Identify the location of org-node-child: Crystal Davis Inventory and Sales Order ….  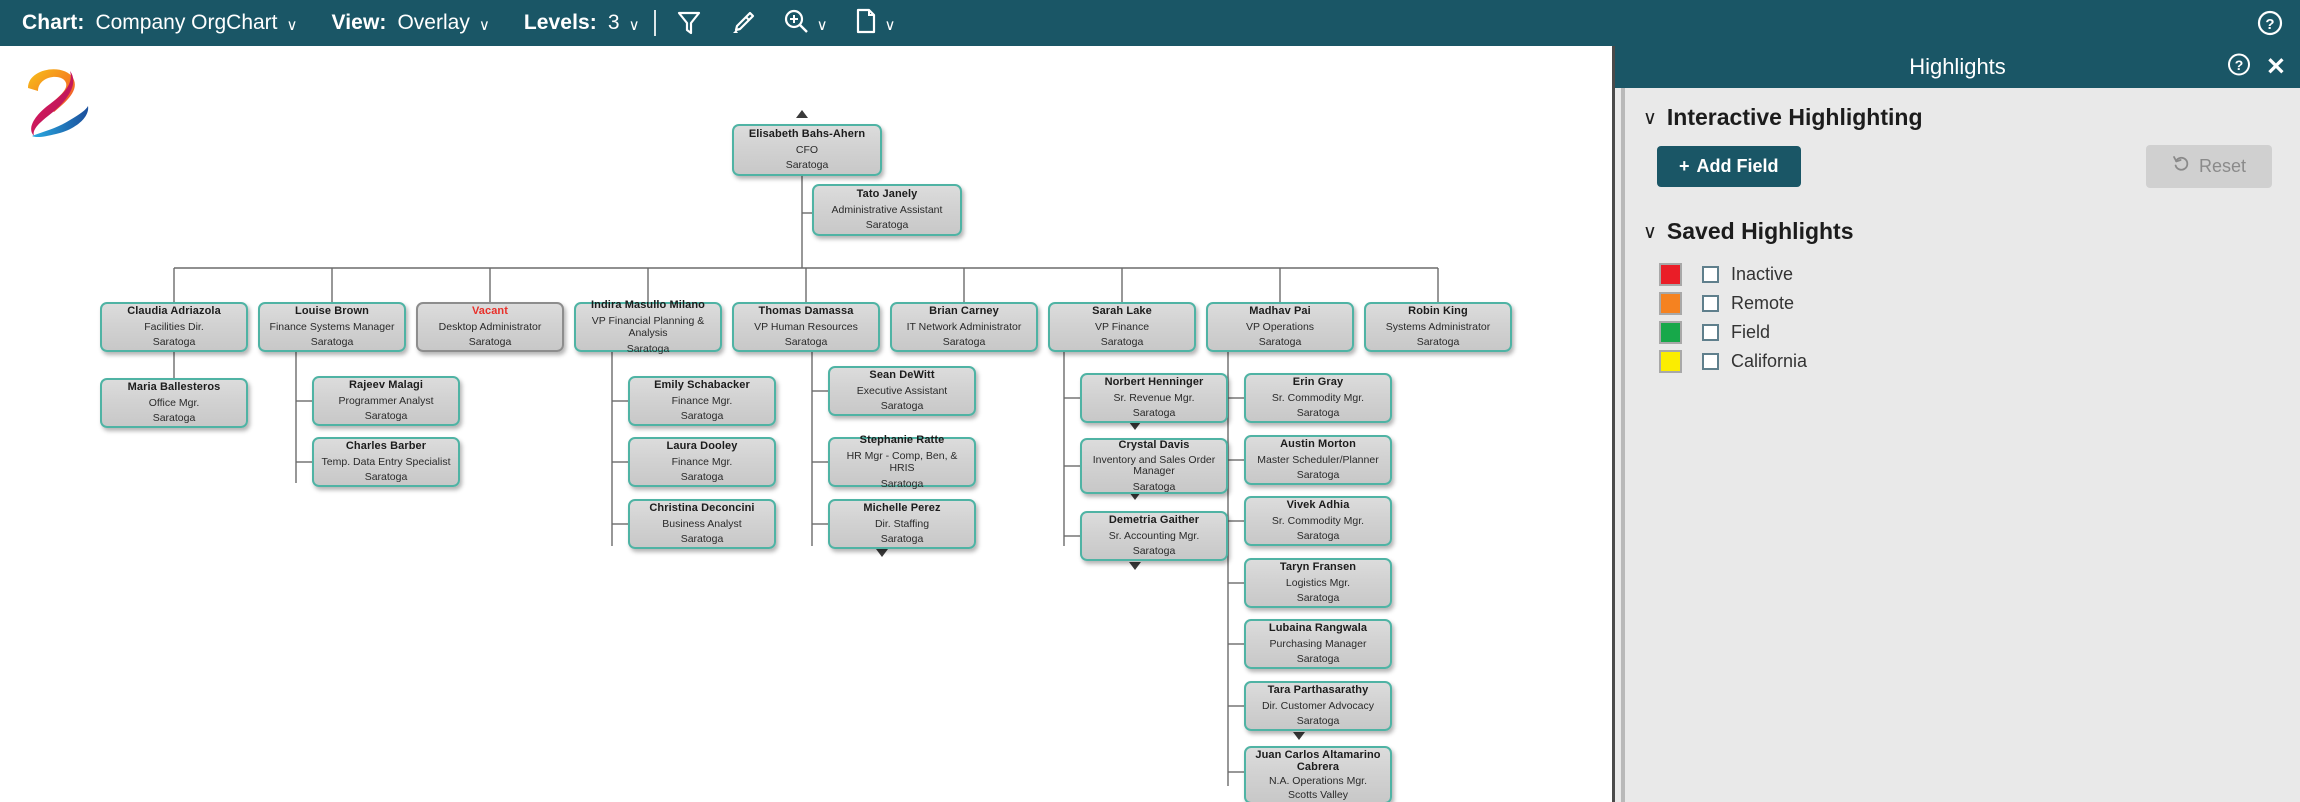
(1154, 466).